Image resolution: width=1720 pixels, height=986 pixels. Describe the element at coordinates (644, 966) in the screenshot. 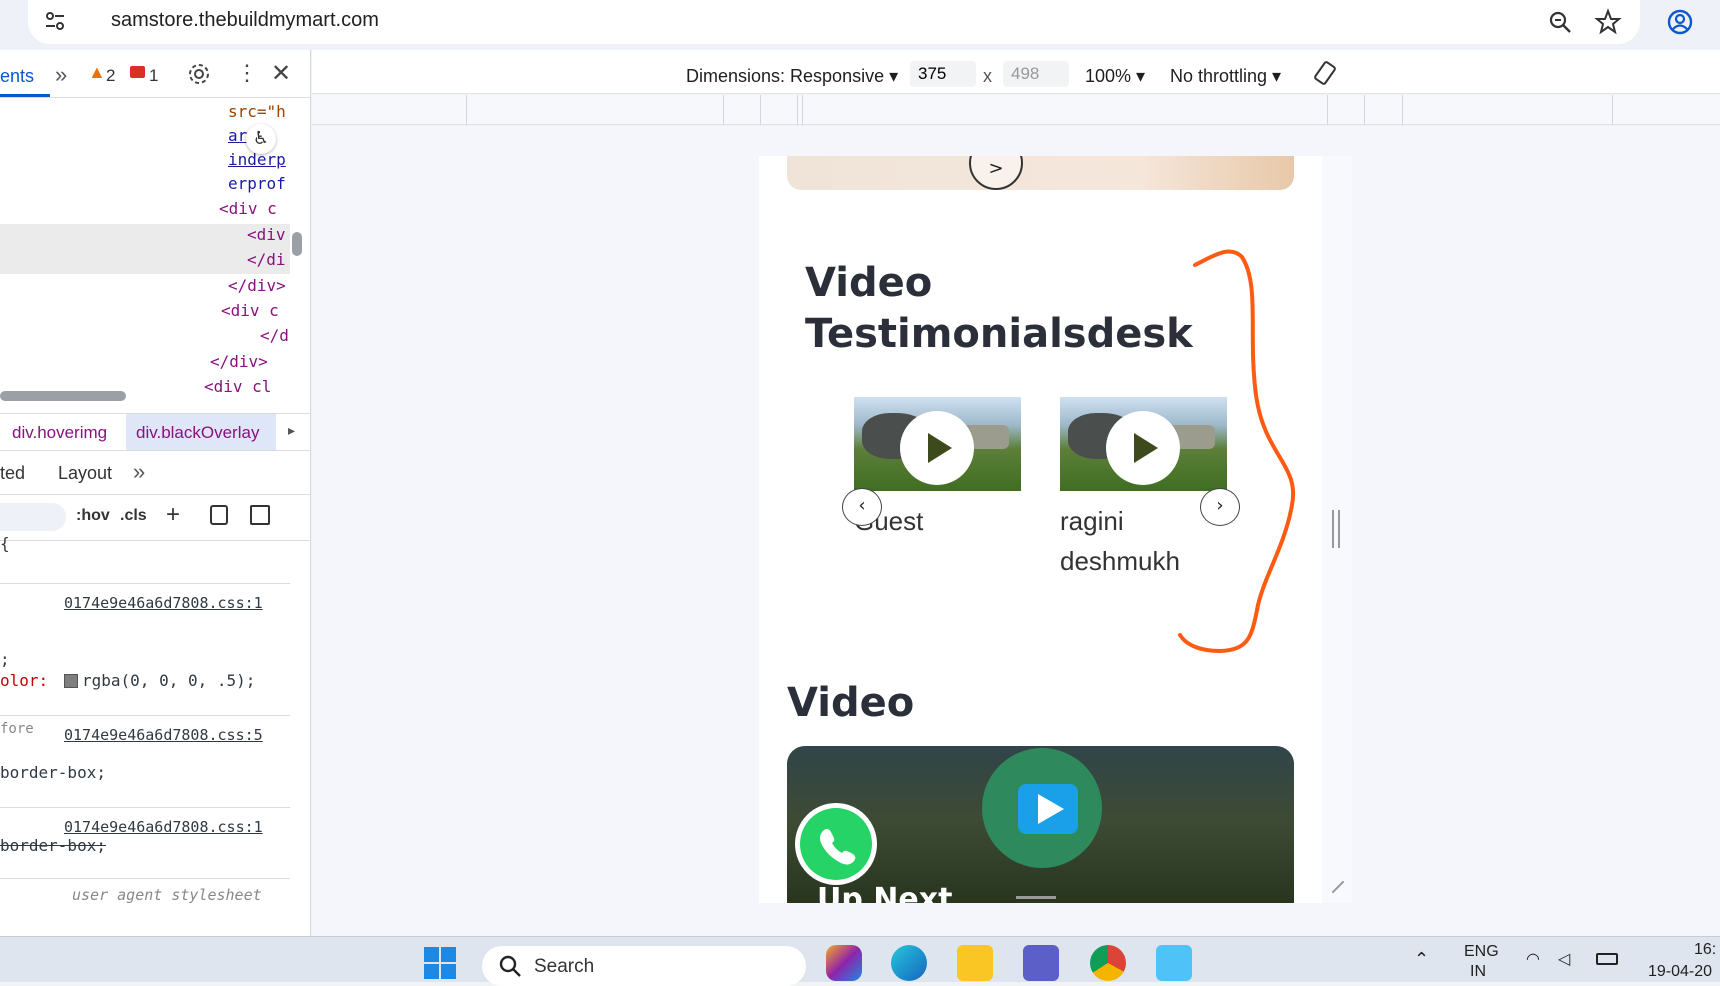

I see `taskbar-search: Search` at that location.